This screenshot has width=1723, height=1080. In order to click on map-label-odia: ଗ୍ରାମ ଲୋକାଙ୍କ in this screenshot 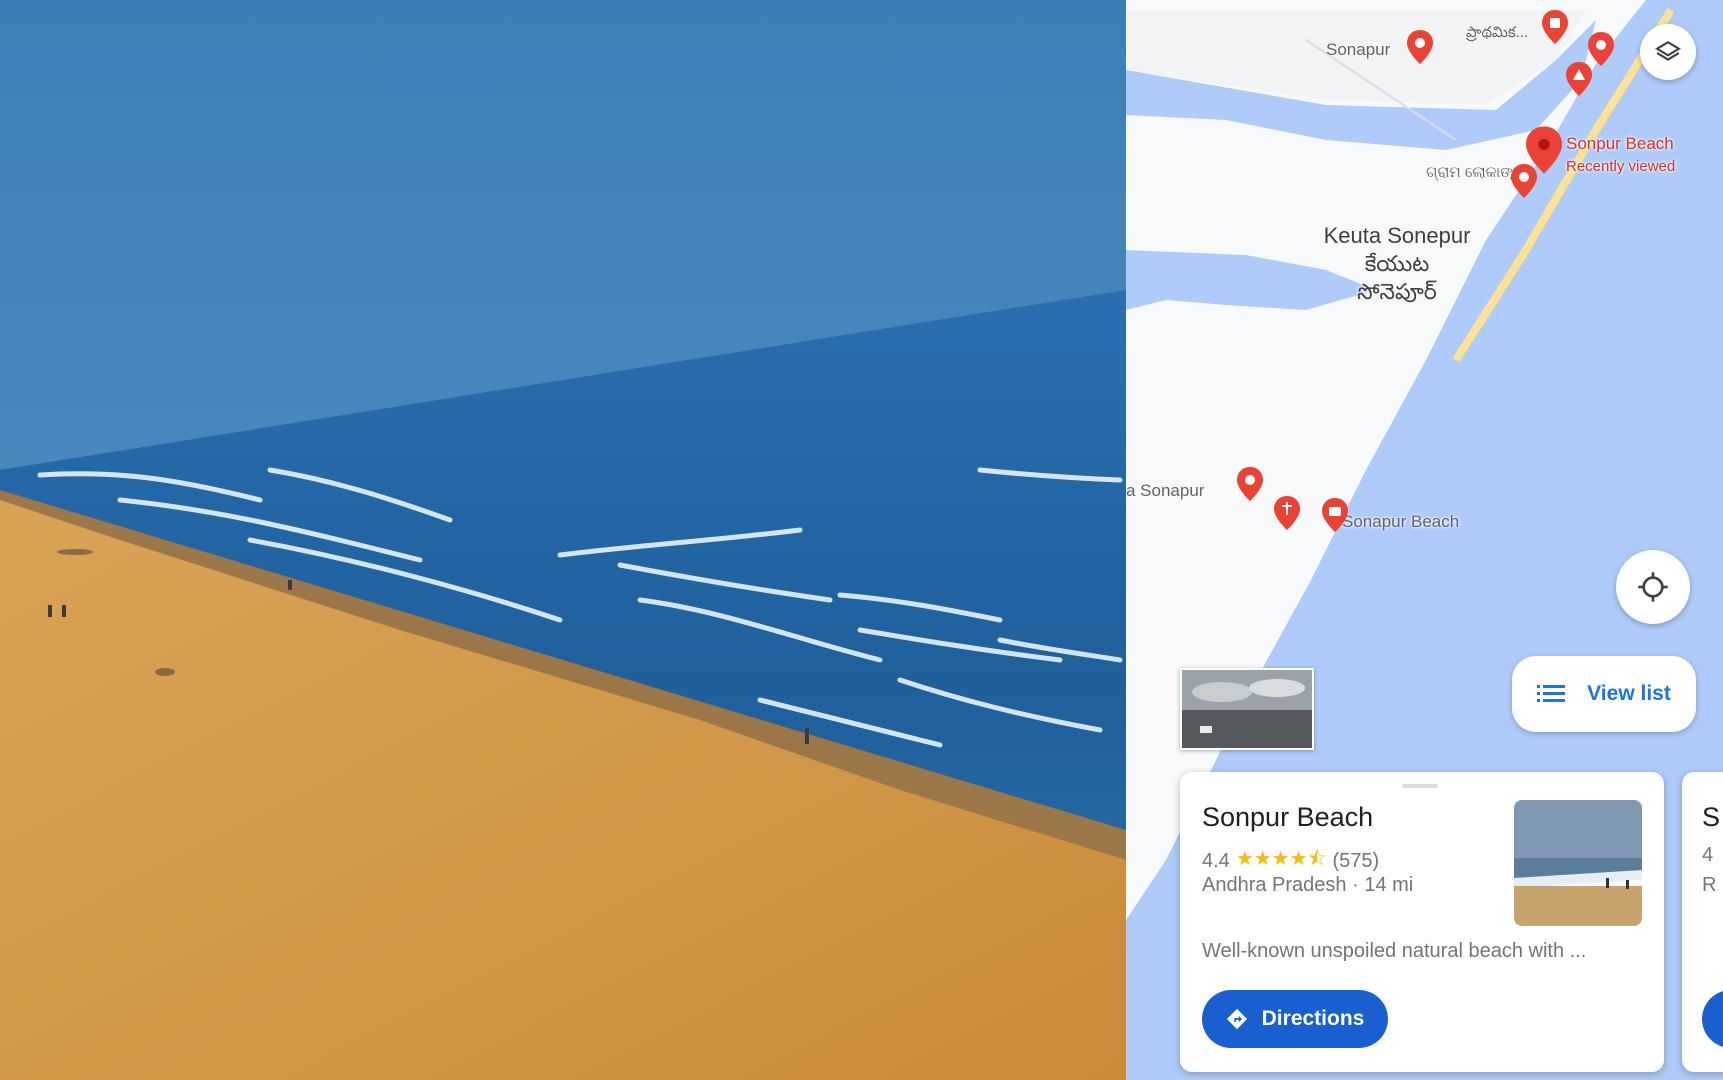, I will do `click(1475, 172)`.